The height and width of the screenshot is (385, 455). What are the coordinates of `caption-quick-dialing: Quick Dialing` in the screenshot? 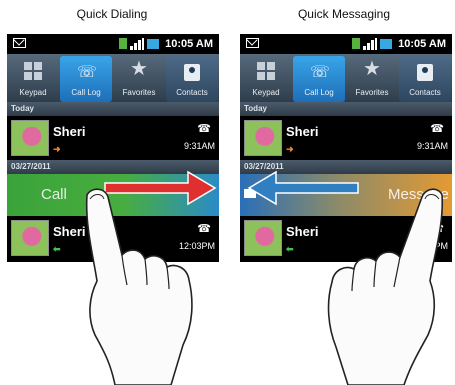 It's located at (112, 14).